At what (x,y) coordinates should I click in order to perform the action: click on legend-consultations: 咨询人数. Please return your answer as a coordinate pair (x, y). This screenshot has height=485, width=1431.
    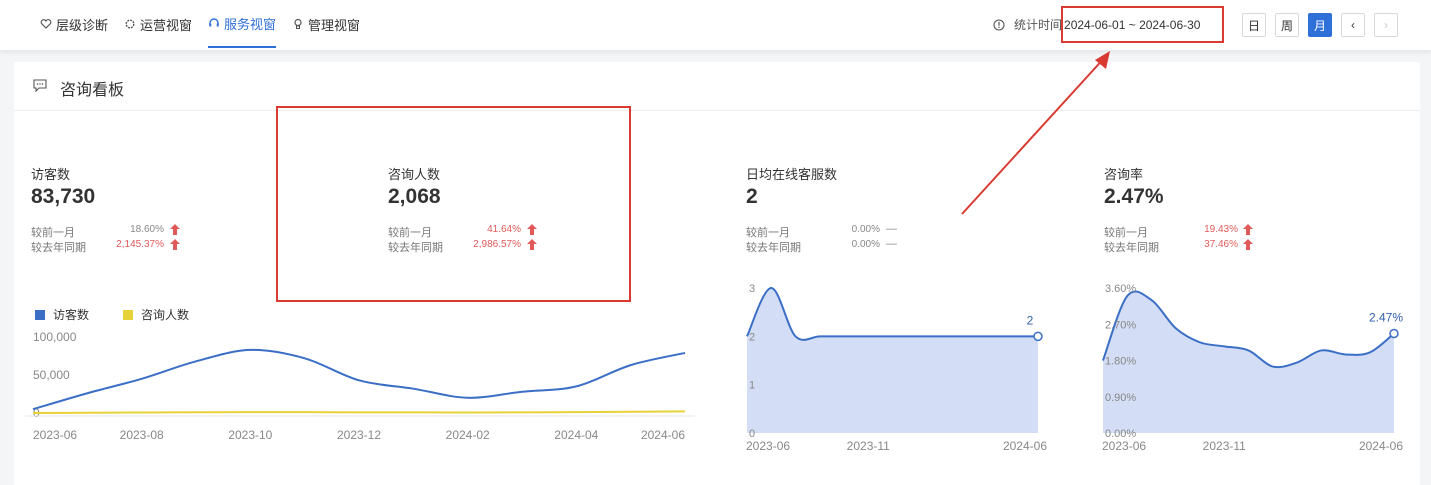
    Looking at the image, I should click on (156, 314).